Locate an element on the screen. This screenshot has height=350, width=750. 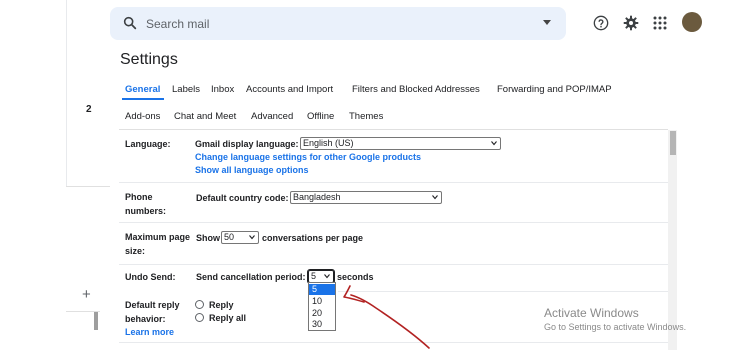
country-code-label: Default country code: is located at coordinates (242, 198).